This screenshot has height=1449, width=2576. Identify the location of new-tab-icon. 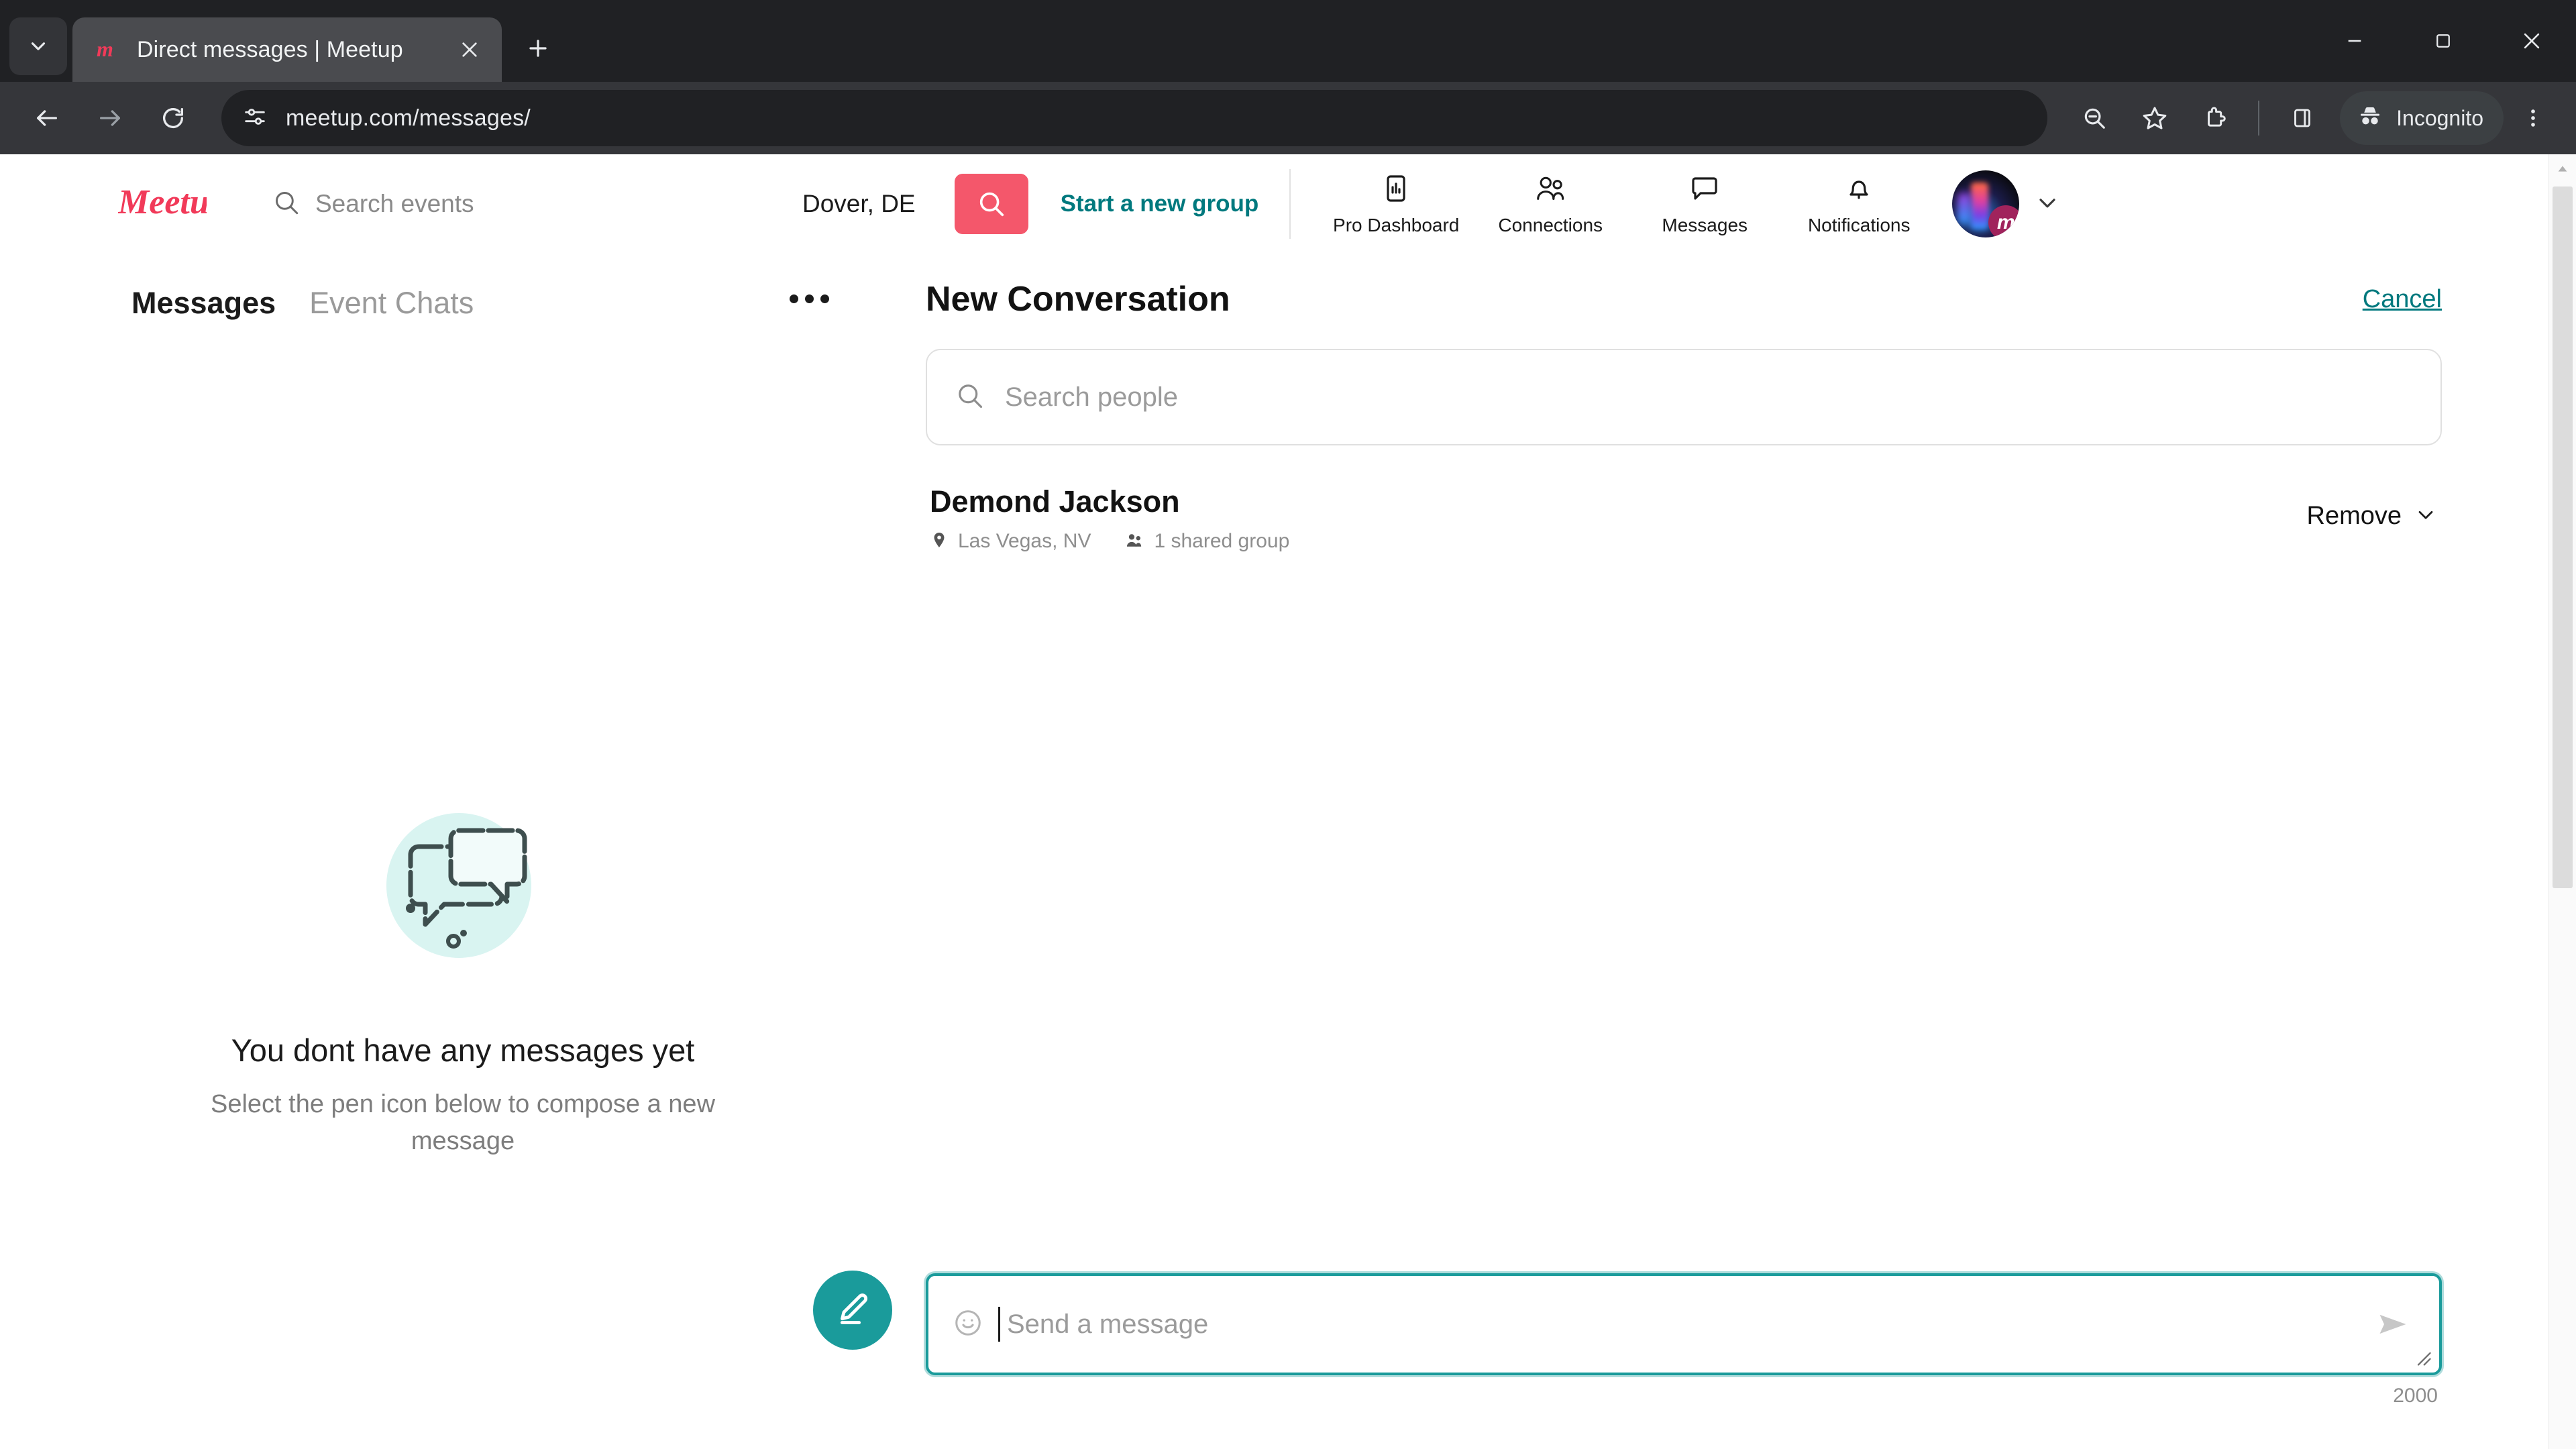
(538, 48).